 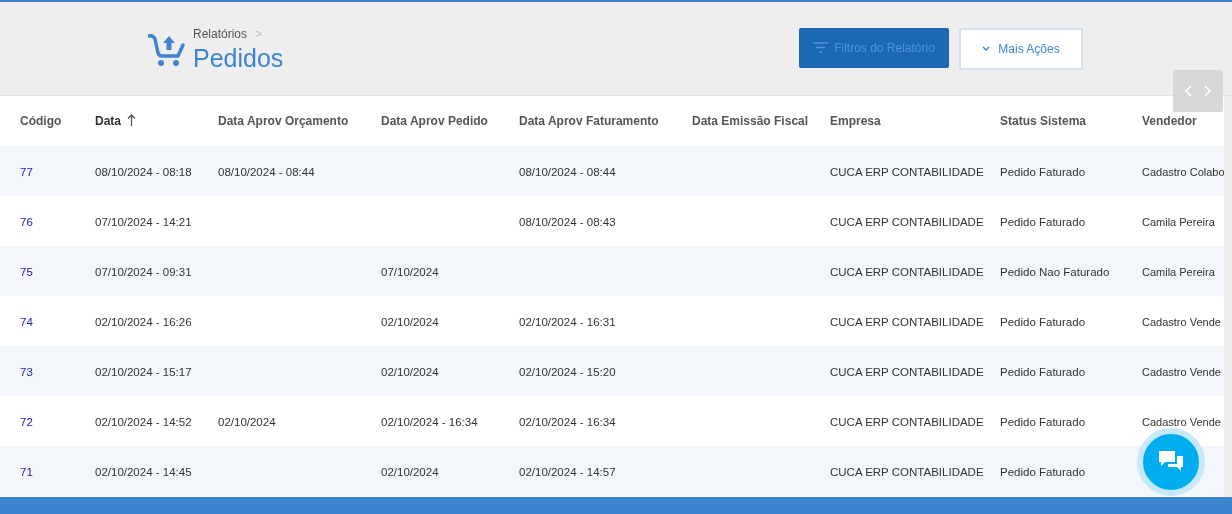 What do you see at coordinates (26, 472) in the screenshot?
I see `order-code-link: 71` at bounding box center [26, 472].